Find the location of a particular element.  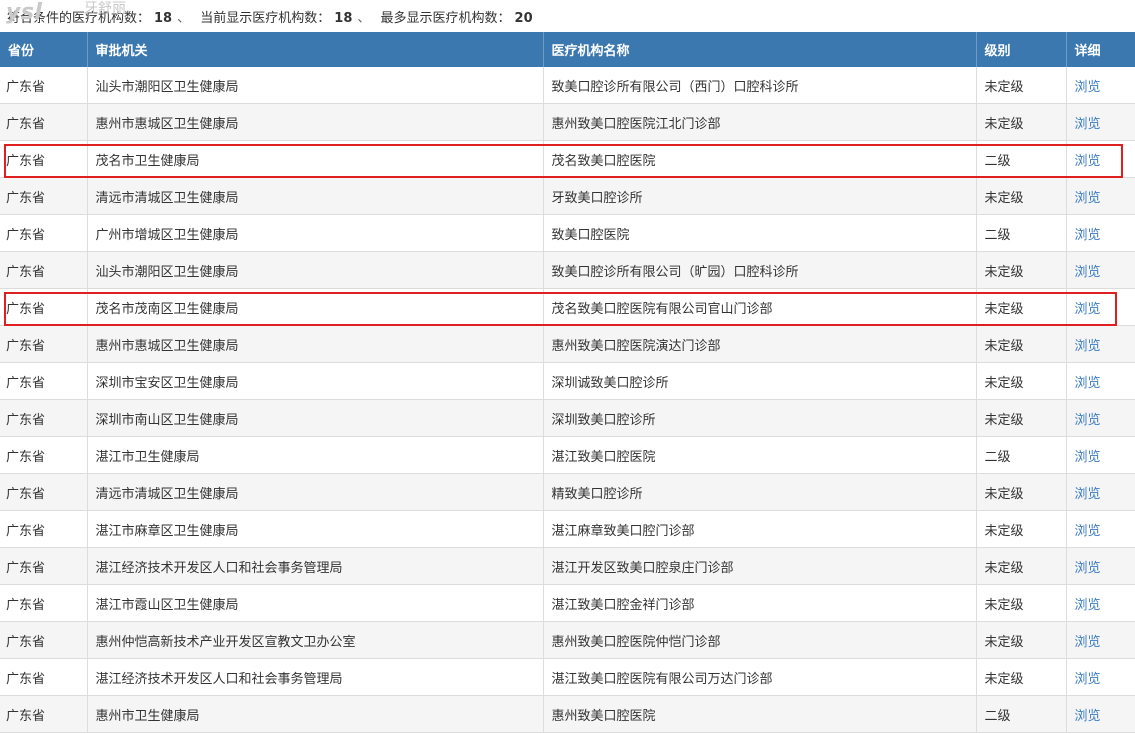

authority-cell: 茂名市卫生健康局 is located at coordinates (315, 159).